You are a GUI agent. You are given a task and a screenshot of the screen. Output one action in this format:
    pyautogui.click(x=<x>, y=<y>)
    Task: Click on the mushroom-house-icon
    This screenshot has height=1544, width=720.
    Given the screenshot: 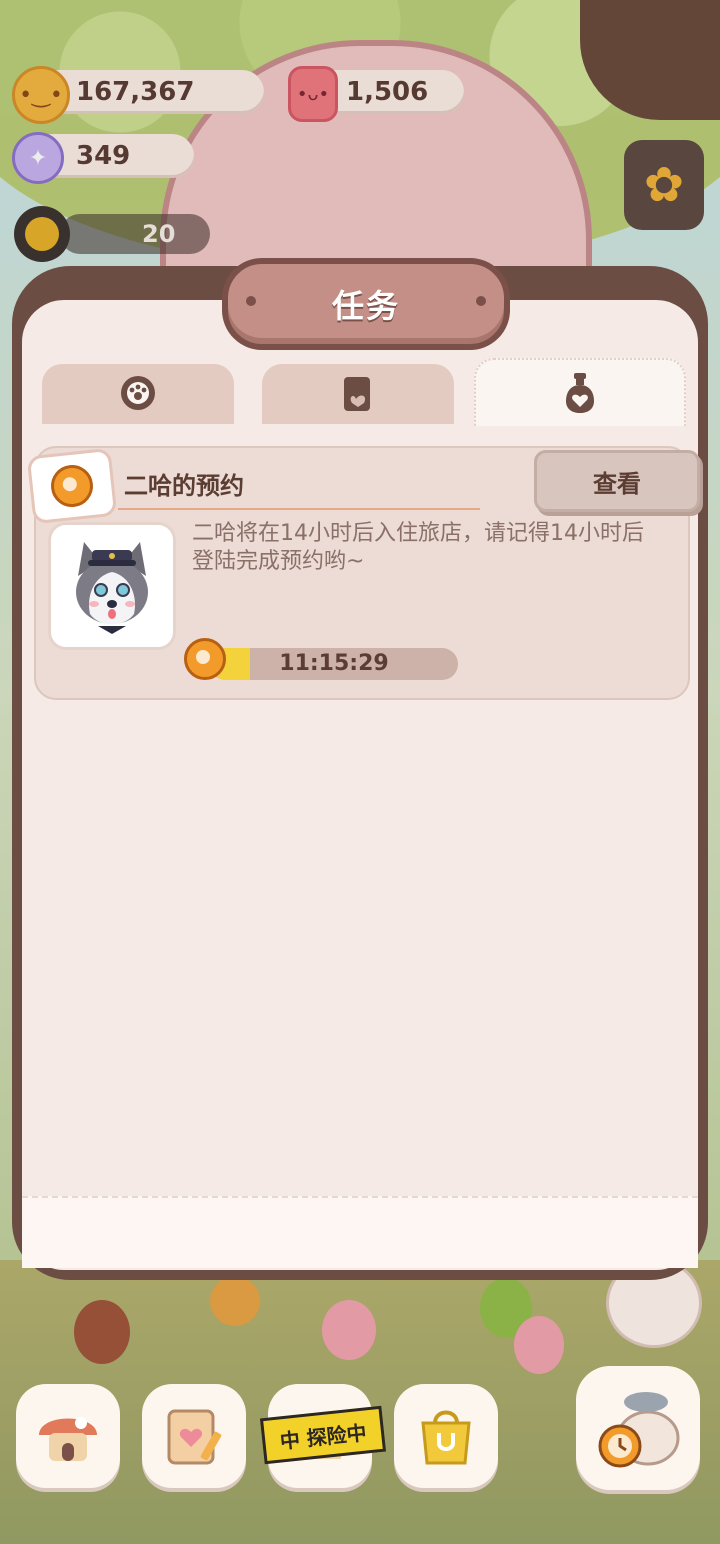 What is the action you would take?
    pyautogui.click(x=68, y=1439)
    